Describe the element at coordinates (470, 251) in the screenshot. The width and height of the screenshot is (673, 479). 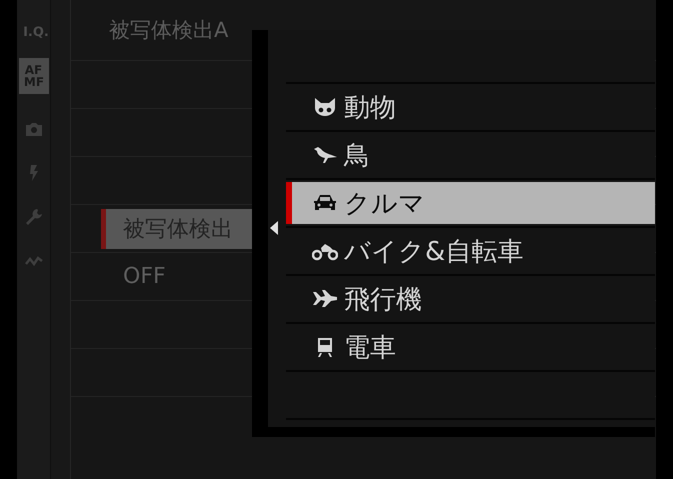
I see `option-item: バイク&自転車` at that location.